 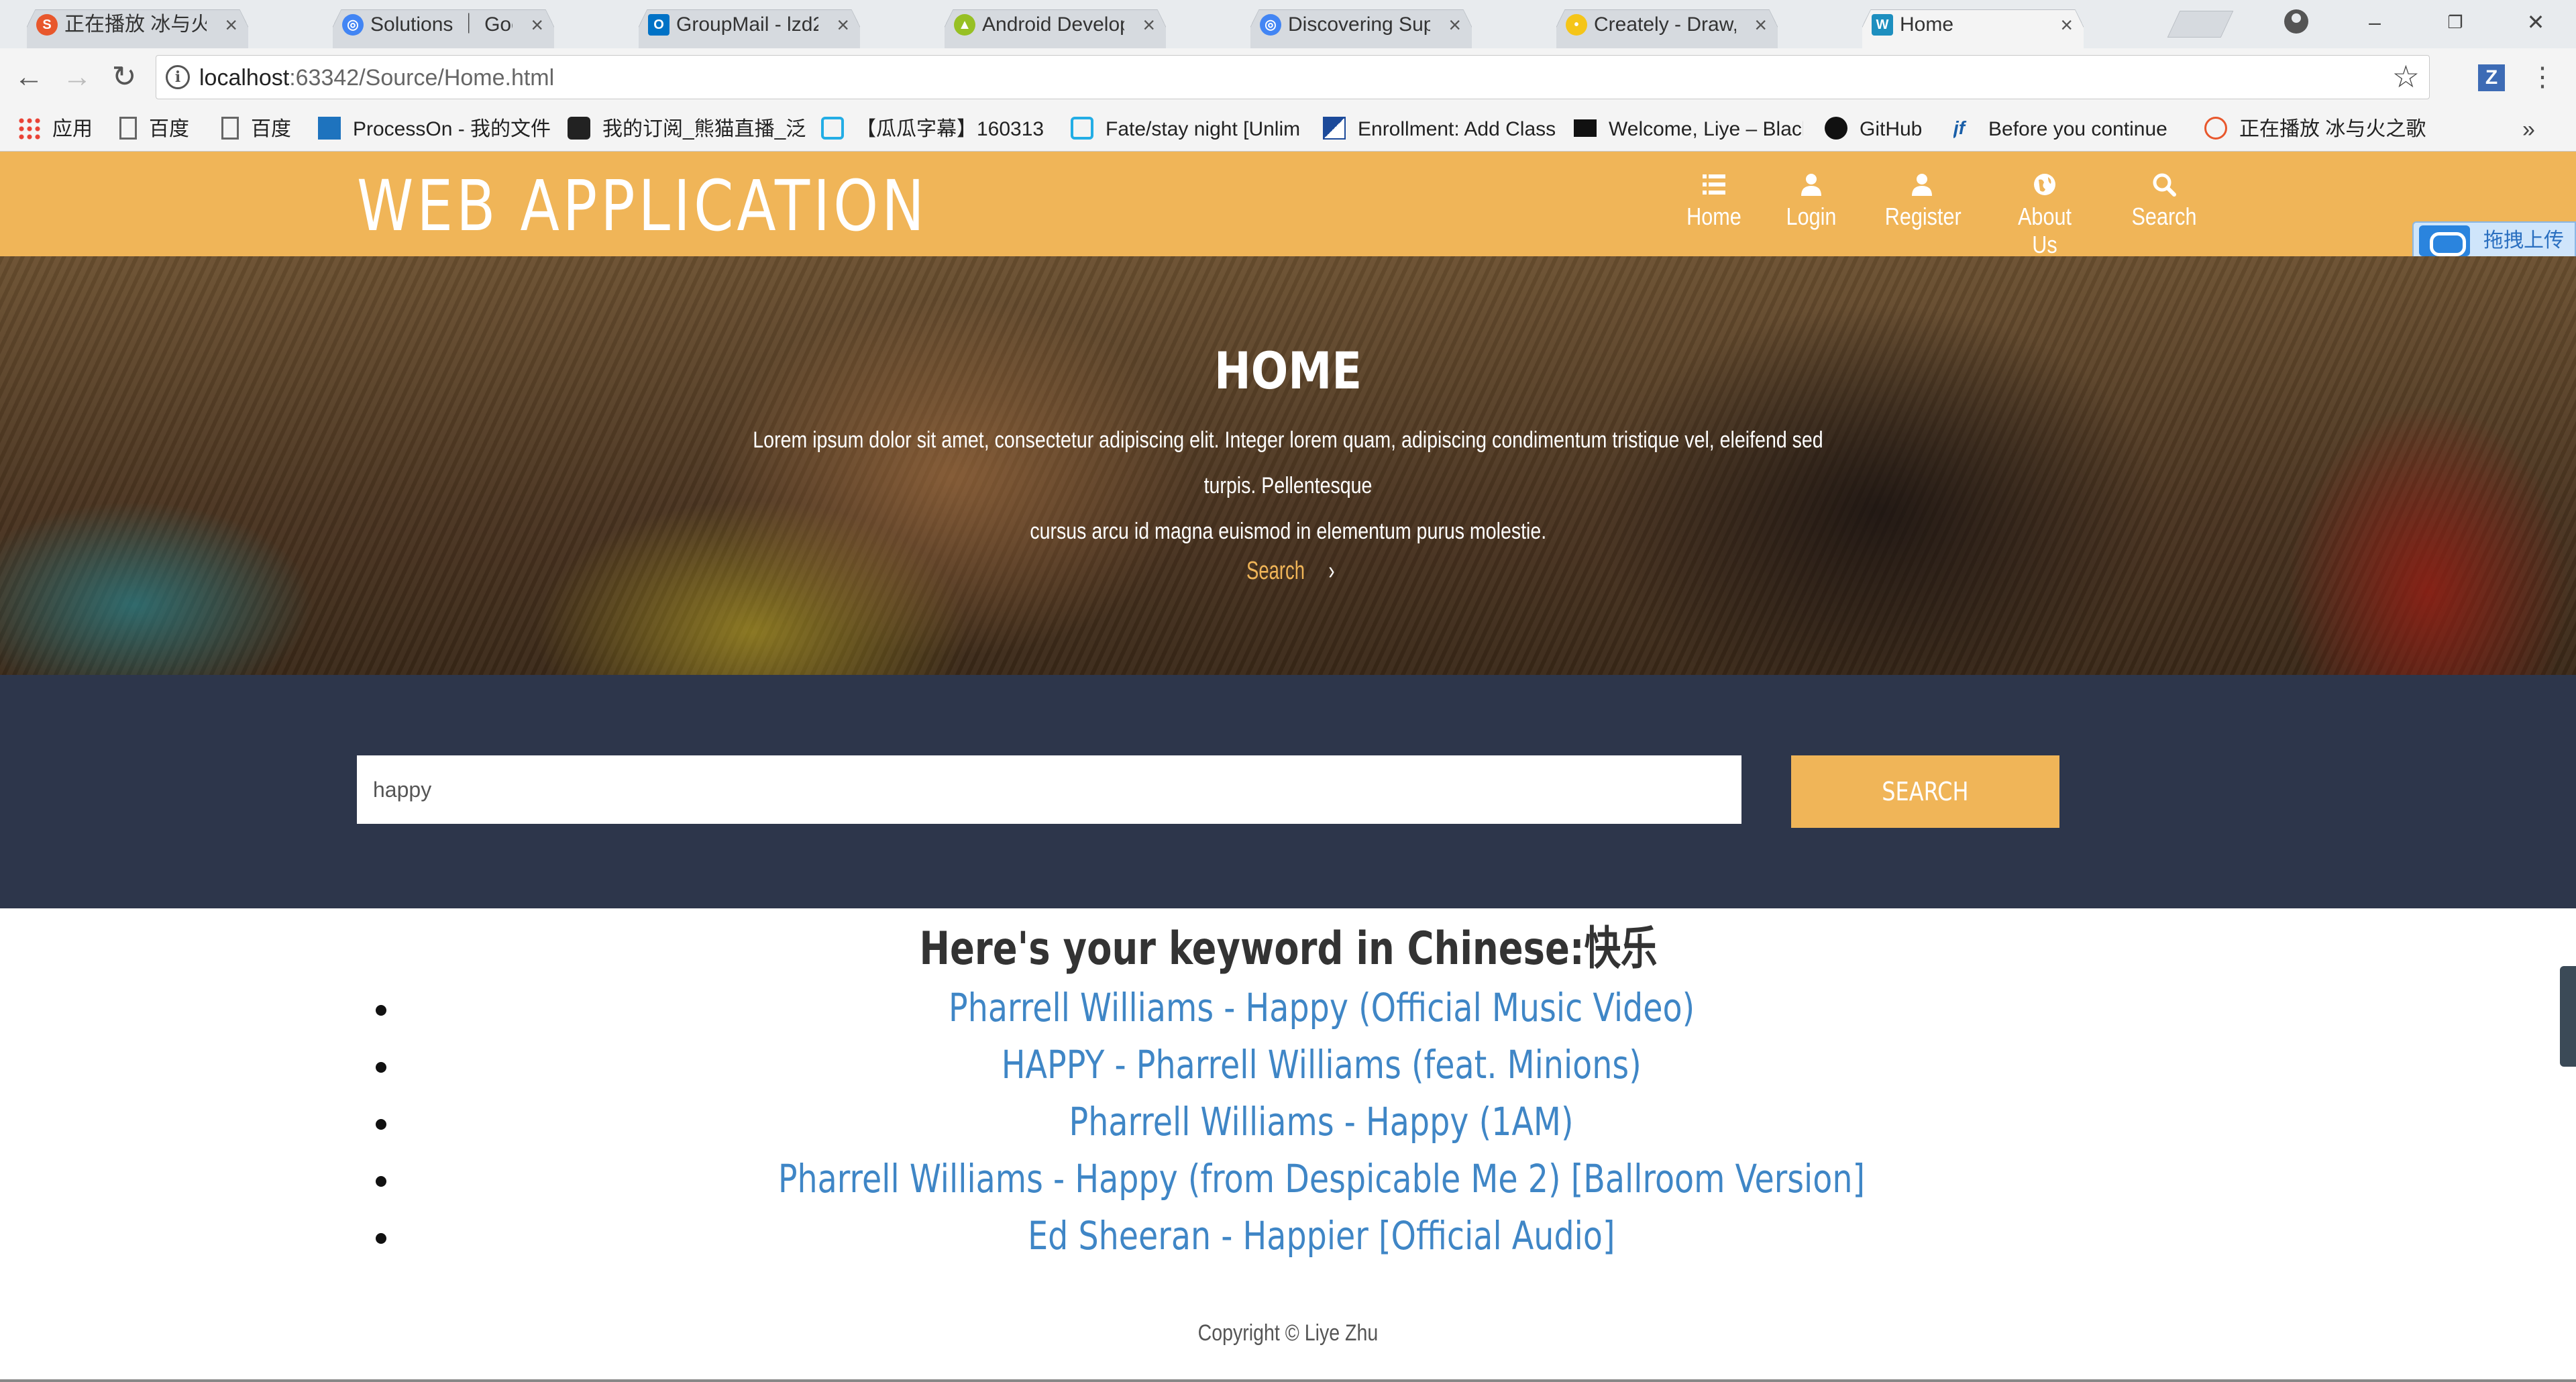 What do you see at coordinates (1973, 24) in the screenshot?
I see `browser-tab-active: W Home ×` at bounding box center [1973, 24].